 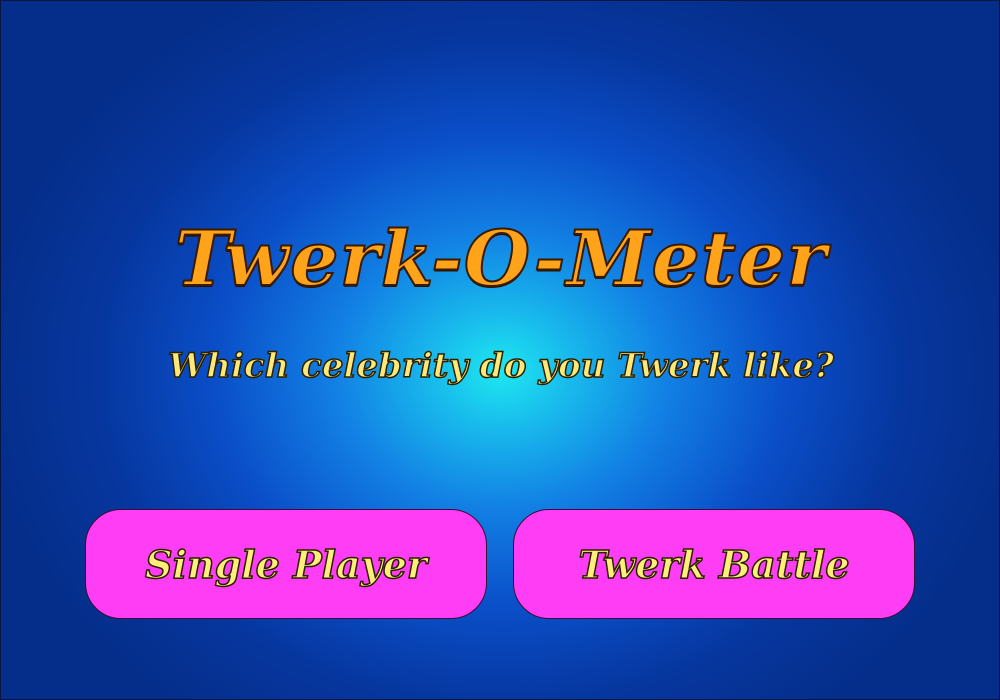 What do you see at coordinates (714, 564) in the screenshot?
I see `twerk-battle-button: Twerk Battle` at bounding box center [714, 564].